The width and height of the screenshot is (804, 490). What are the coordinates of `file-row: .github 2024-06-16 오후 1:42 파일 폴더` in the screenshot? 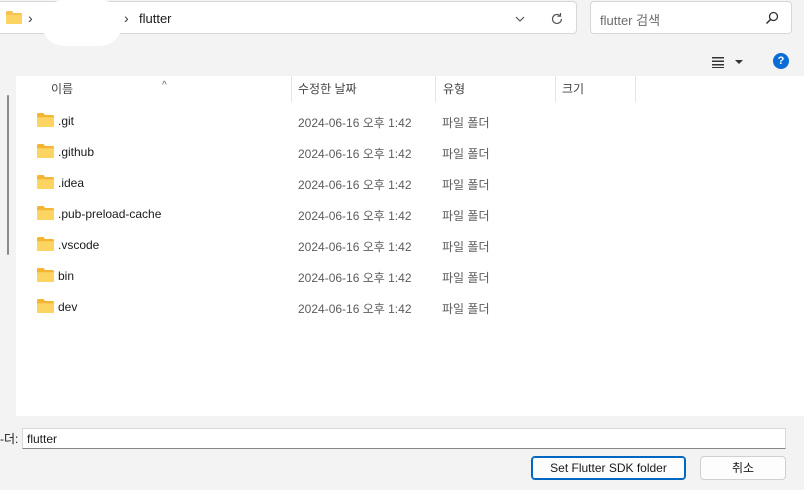 It's located at (410, 152).